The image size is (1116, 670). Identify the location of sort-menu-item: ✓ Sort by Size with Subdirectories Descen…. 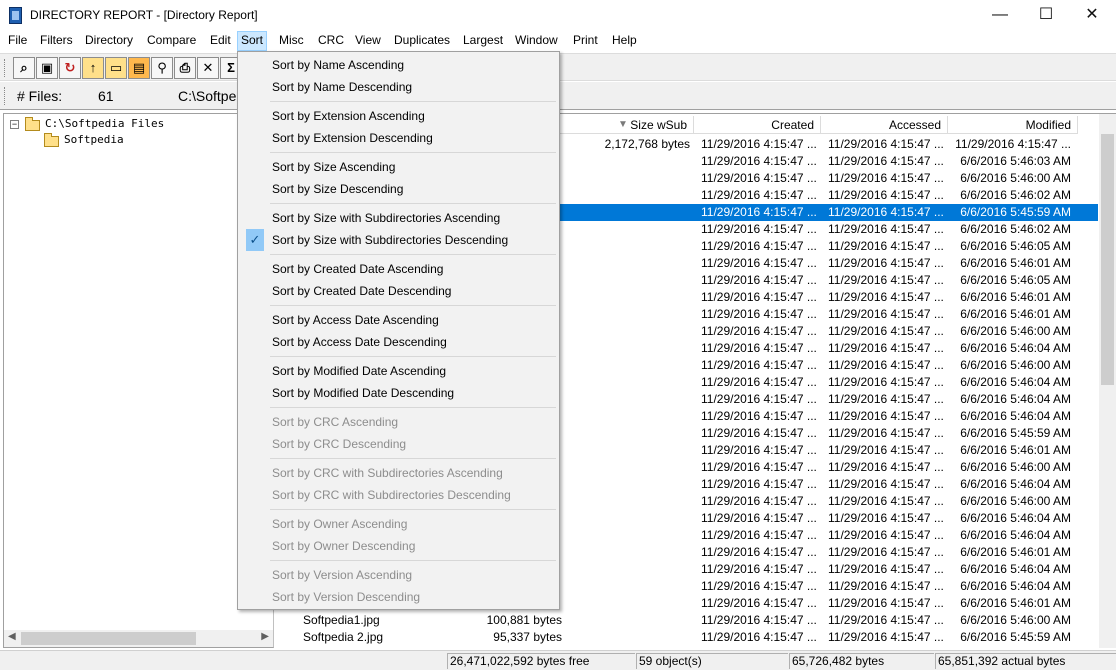
(398, 240).